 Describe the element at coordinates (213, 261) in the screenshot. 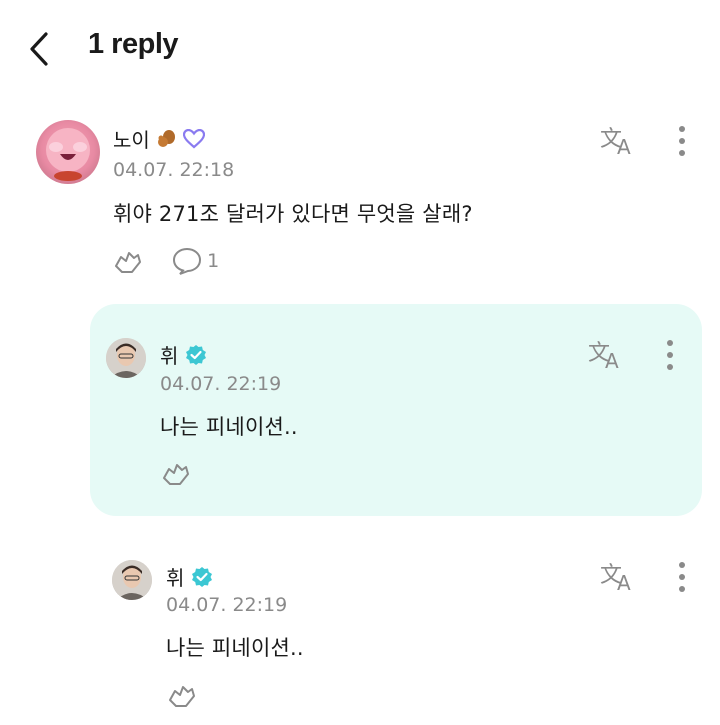

I see `reply-count: 1` at that location.